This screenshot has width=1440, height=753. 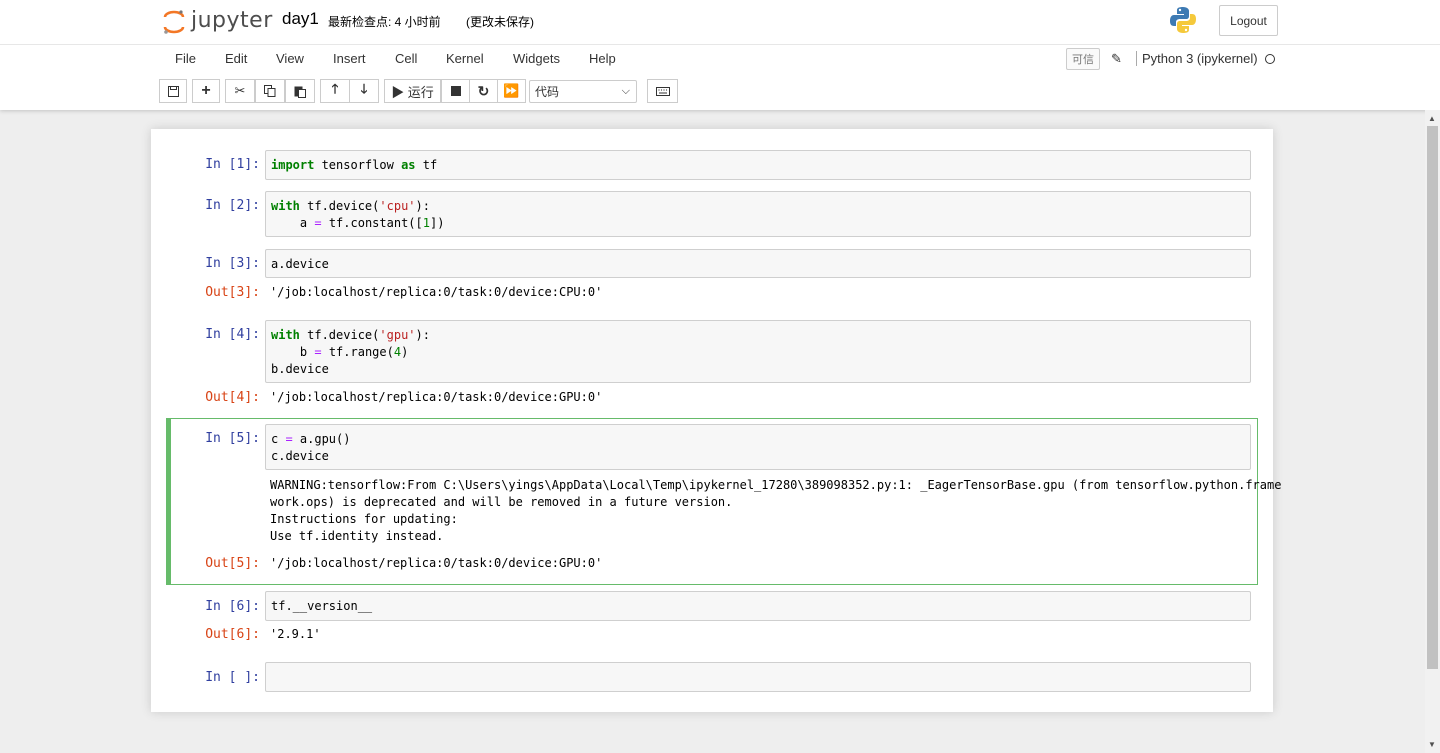 I want to click on code-input: c = a.gpu() c.device, so click(x=758, y=447).